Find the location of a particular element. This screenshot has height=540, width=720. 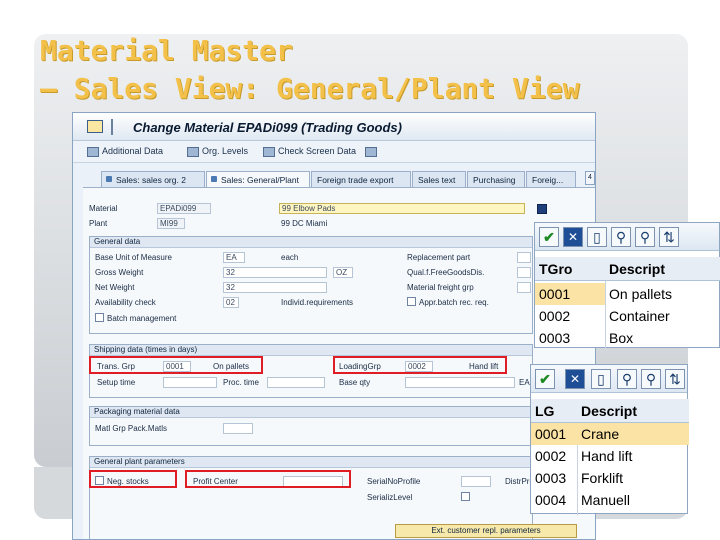

slide-title-line1: Material Master is located at coordinates (166, 50).